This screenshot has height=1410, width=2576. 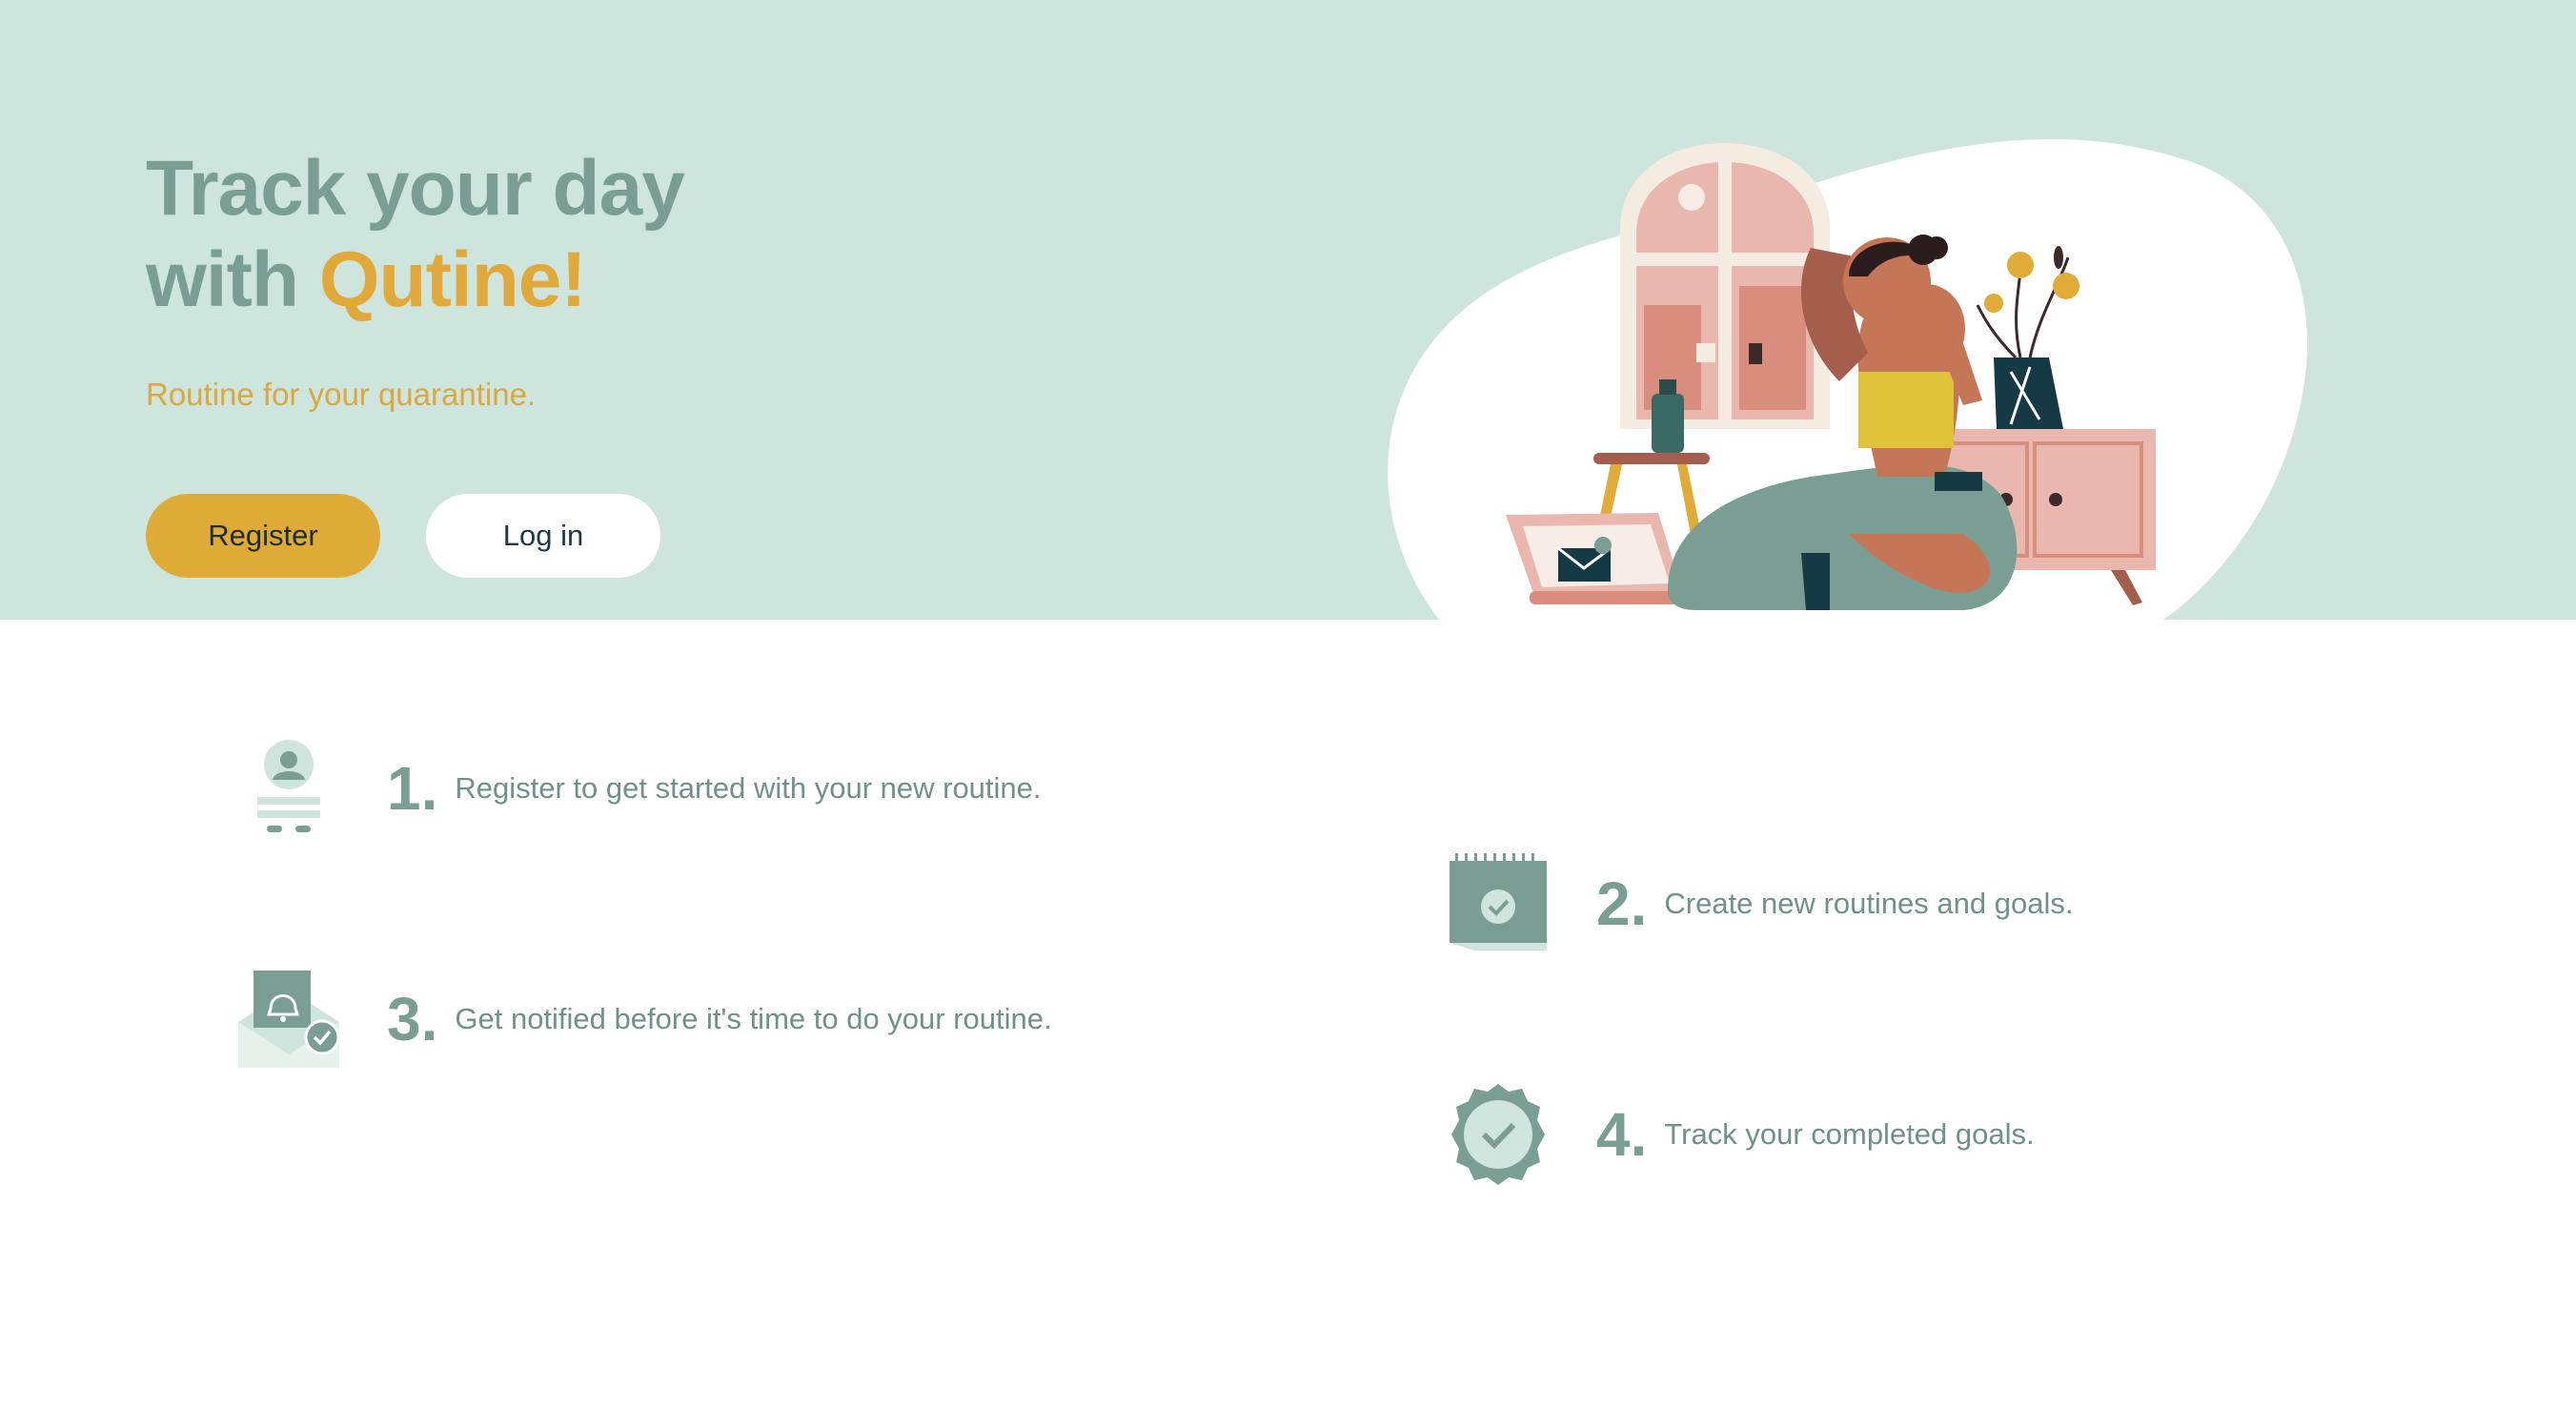 What do you see at coordinates (452, 279) in the screenshot?
I see `brand-name: Qutine!` at bounding box center [452, 279].